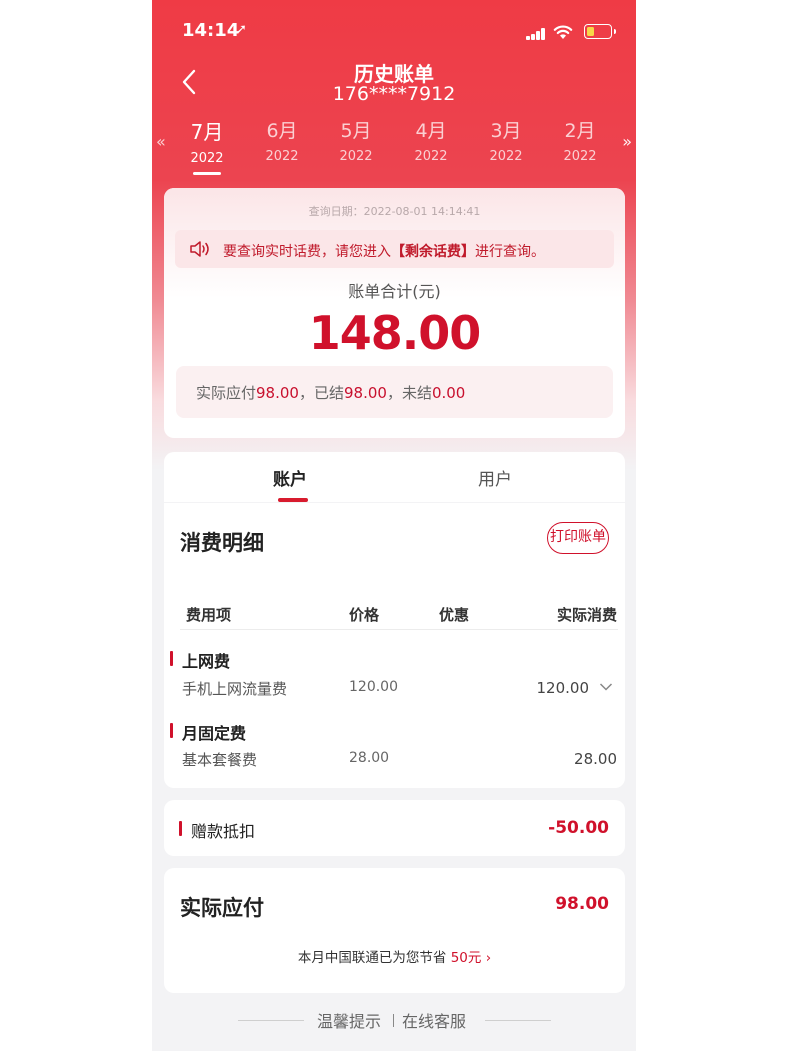 This screenshot has width=788, height=1051. Describe the element at coordinates (349, 1020) in the screenshot. I see `warm-tips-link: 温馨提示` at that location.